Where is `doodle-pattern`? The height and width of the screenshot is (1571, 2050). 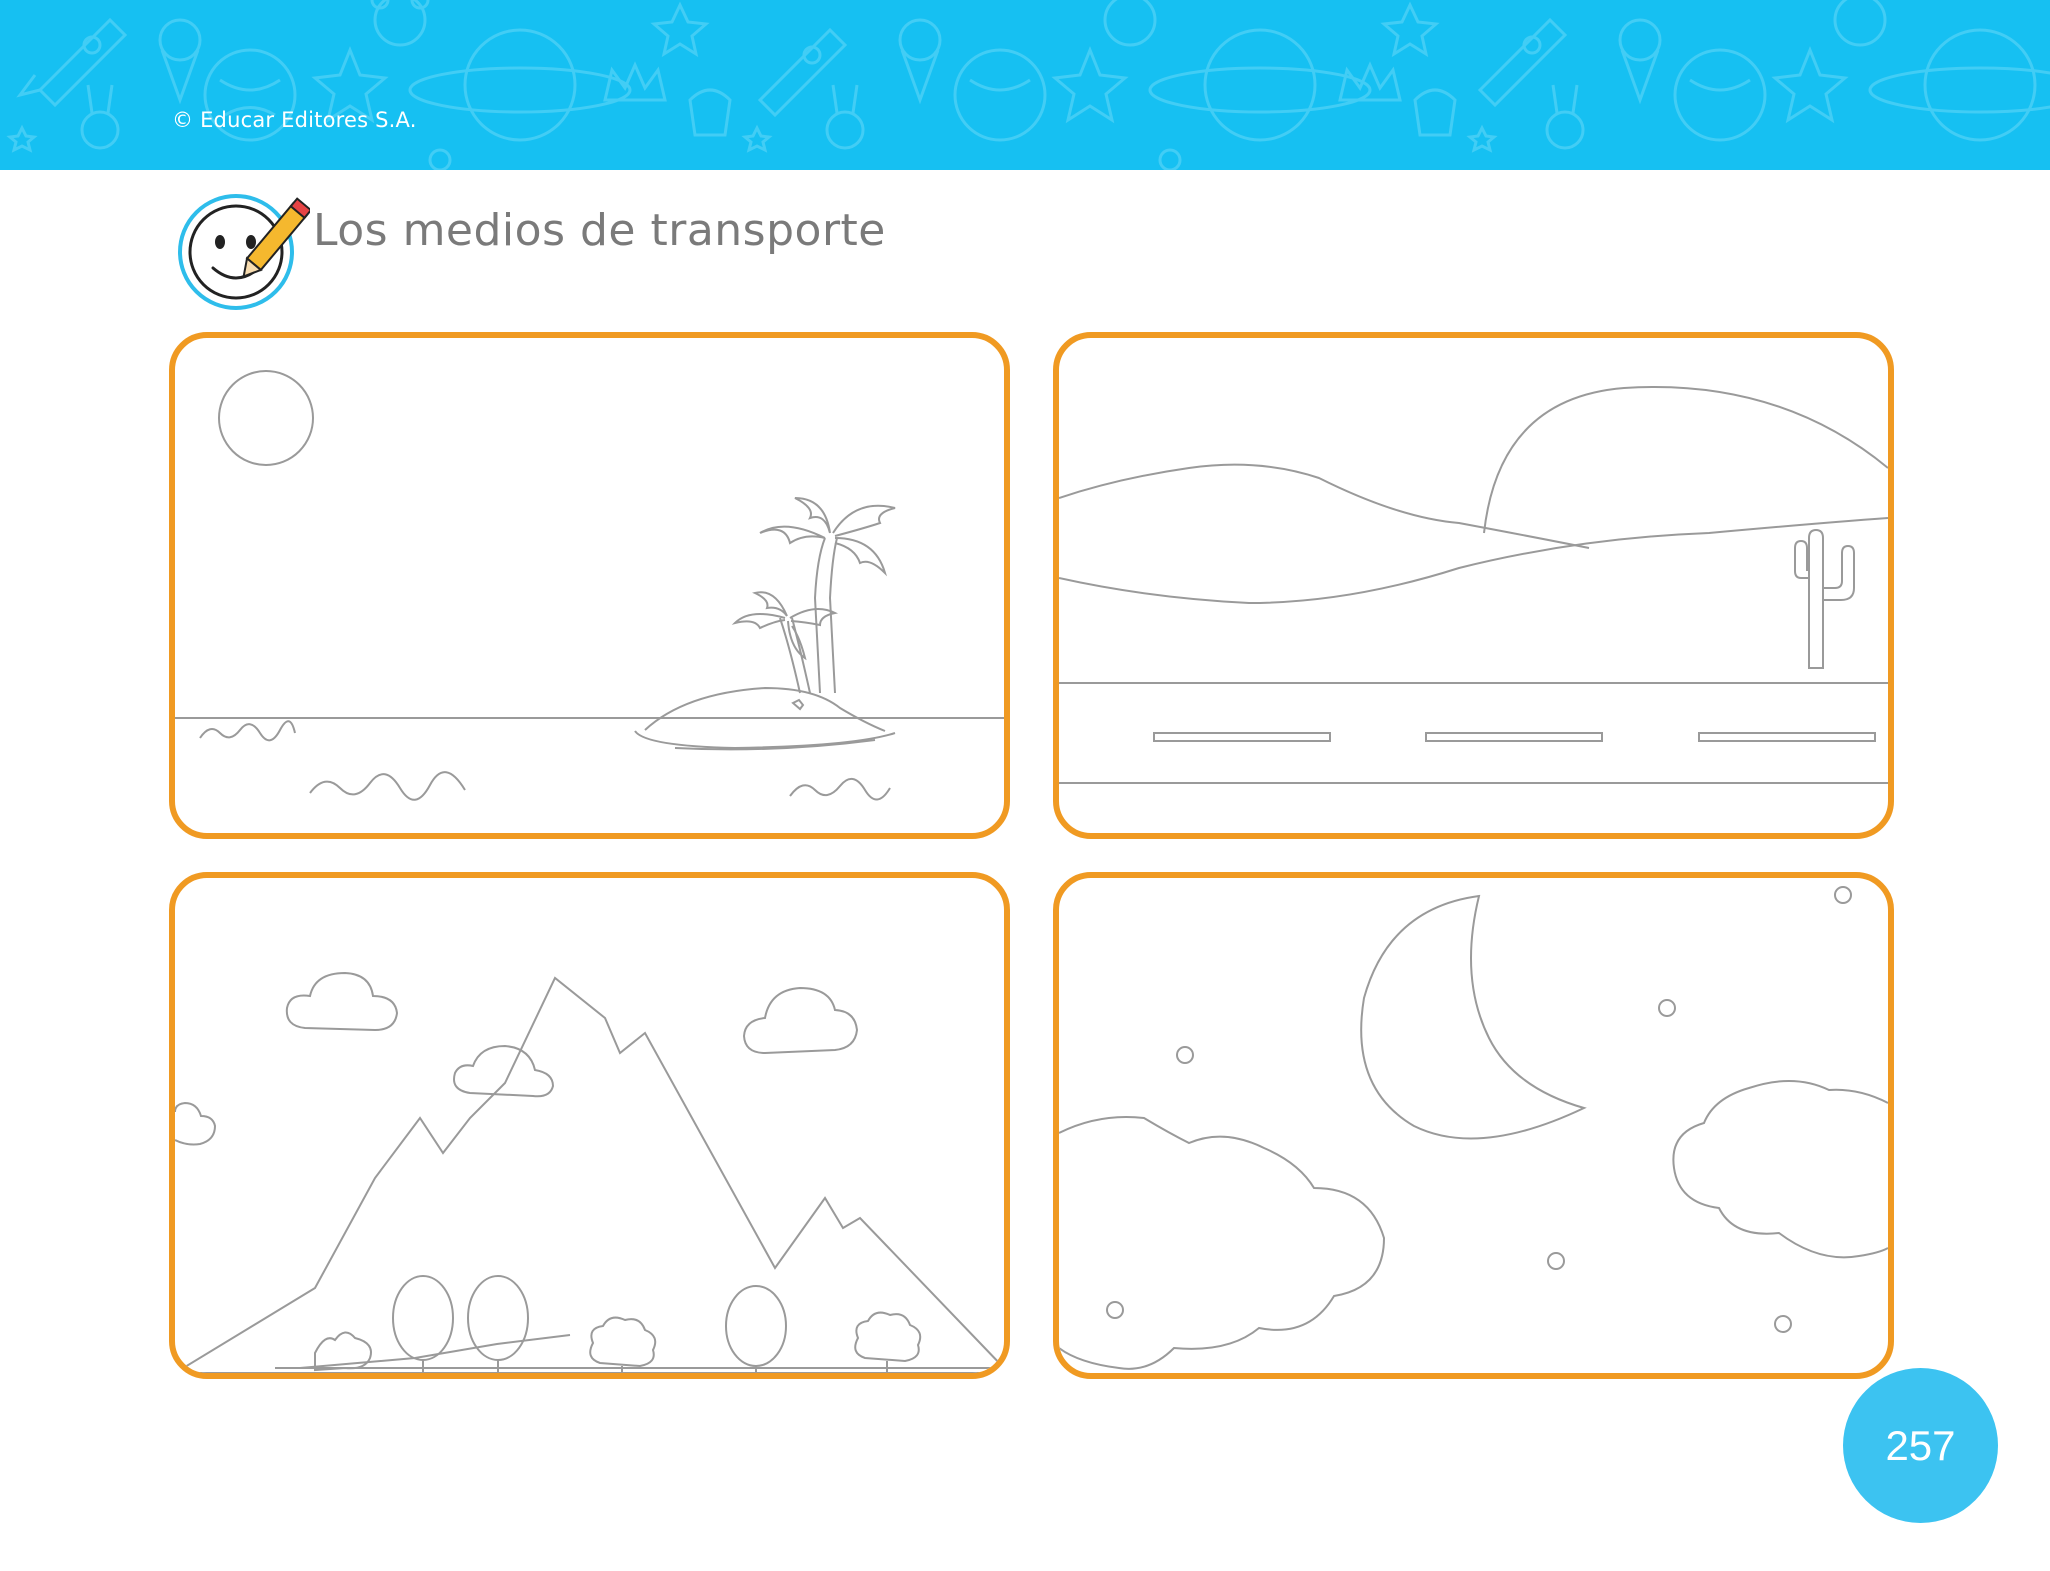
doodle-pattern is located at coordinates (1028, 85).